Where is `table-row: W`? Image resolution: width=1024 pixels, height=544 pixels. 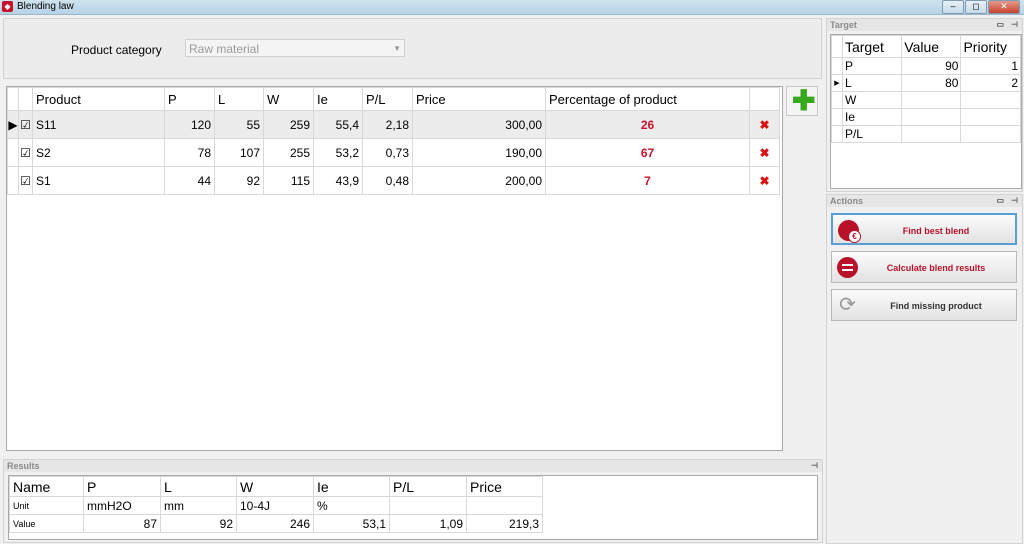
table-row: W is located at coordinates (926, 100).